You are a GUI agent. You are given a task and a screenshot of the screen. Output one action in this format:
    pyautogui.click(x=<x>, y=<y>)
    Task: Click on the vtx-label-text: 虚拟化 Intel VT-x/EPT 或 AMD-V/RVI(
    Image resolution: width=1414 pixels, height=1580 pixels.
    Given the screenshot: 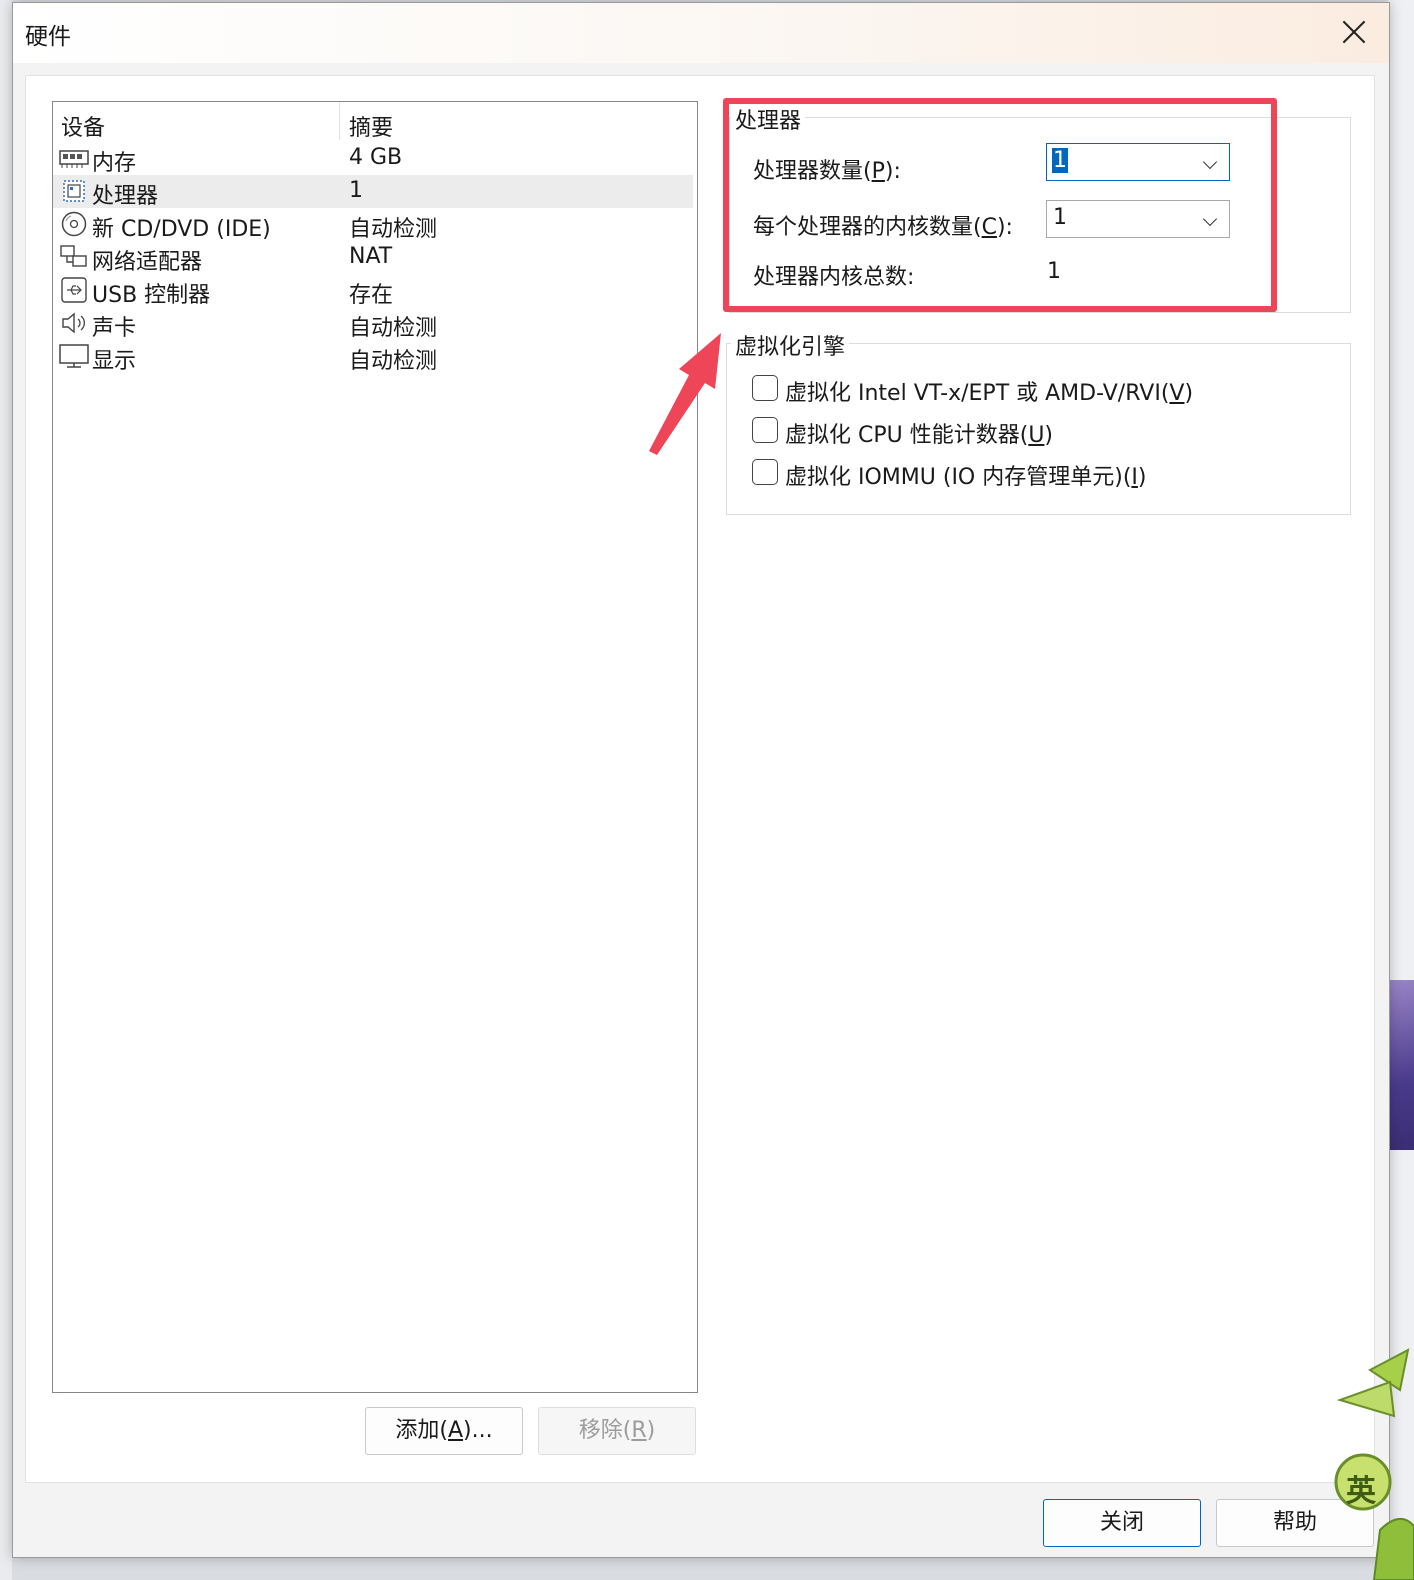 What is the action you would take?
    pyautogui.click(x=977, y=393)
    